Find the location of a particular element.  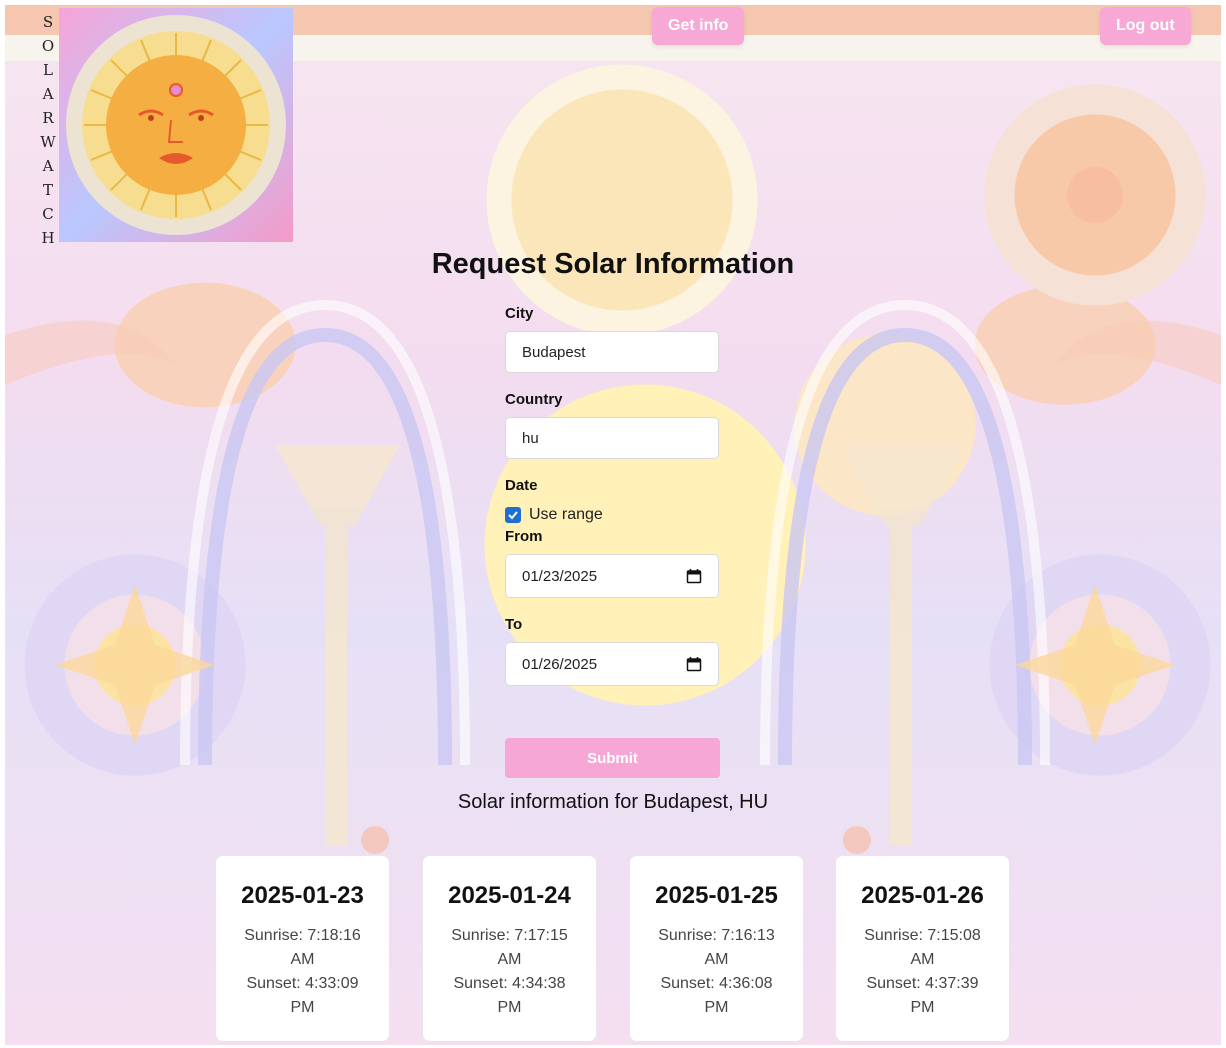

card-sunset: Sunset: 4:33:09 PM is located at coordinates (302, 995).